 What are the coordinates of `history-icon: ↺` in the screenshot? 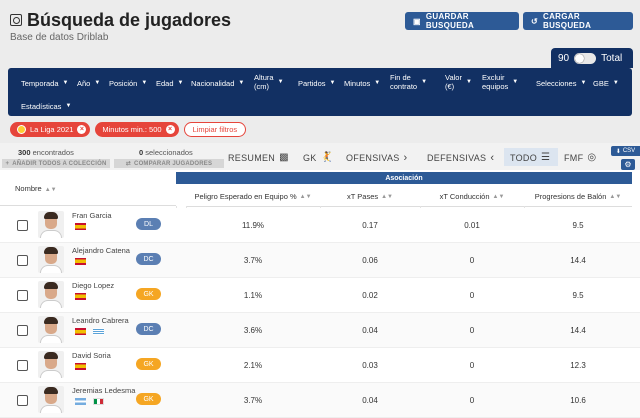 It's located at (535, 21).